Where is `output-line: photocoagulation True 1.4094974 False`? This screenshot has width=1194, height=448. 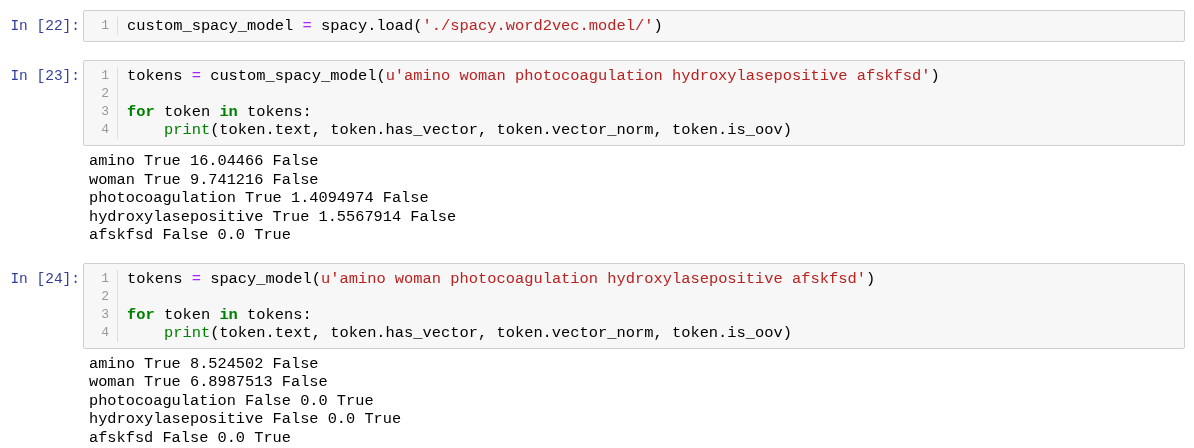 output-line: photocoagulation True 1.4094974 False is located at coordinates (259, 198).